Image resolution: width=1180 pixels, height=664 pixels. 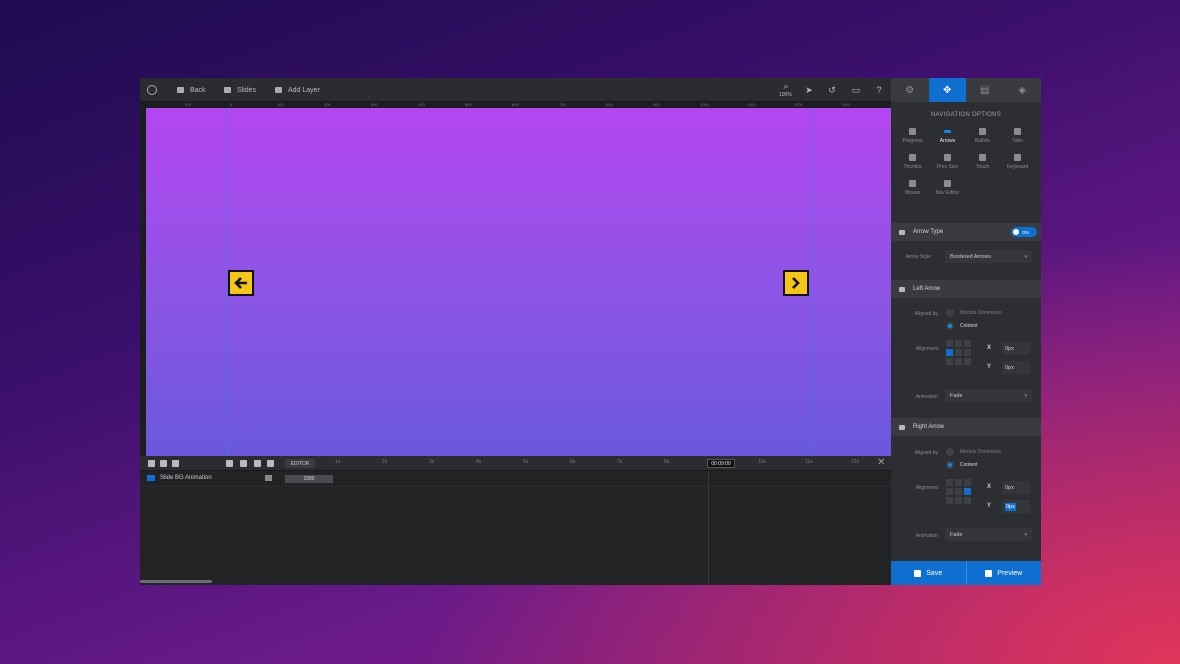 I want to click on arrow-style-select: Bordered Arrows, so click(x=988, y=256).